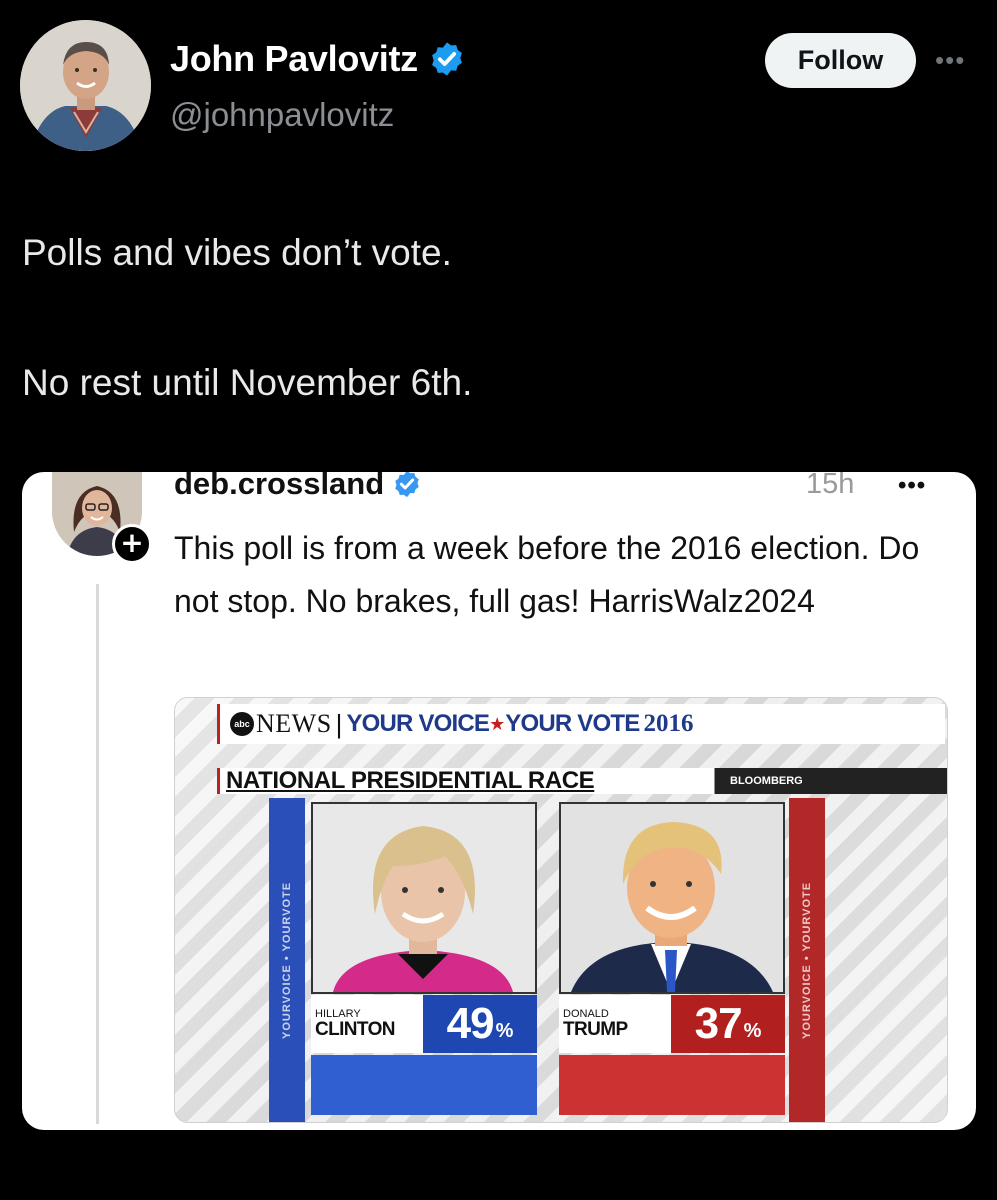  I want to click on clinton-portrait, so click(424, 898).